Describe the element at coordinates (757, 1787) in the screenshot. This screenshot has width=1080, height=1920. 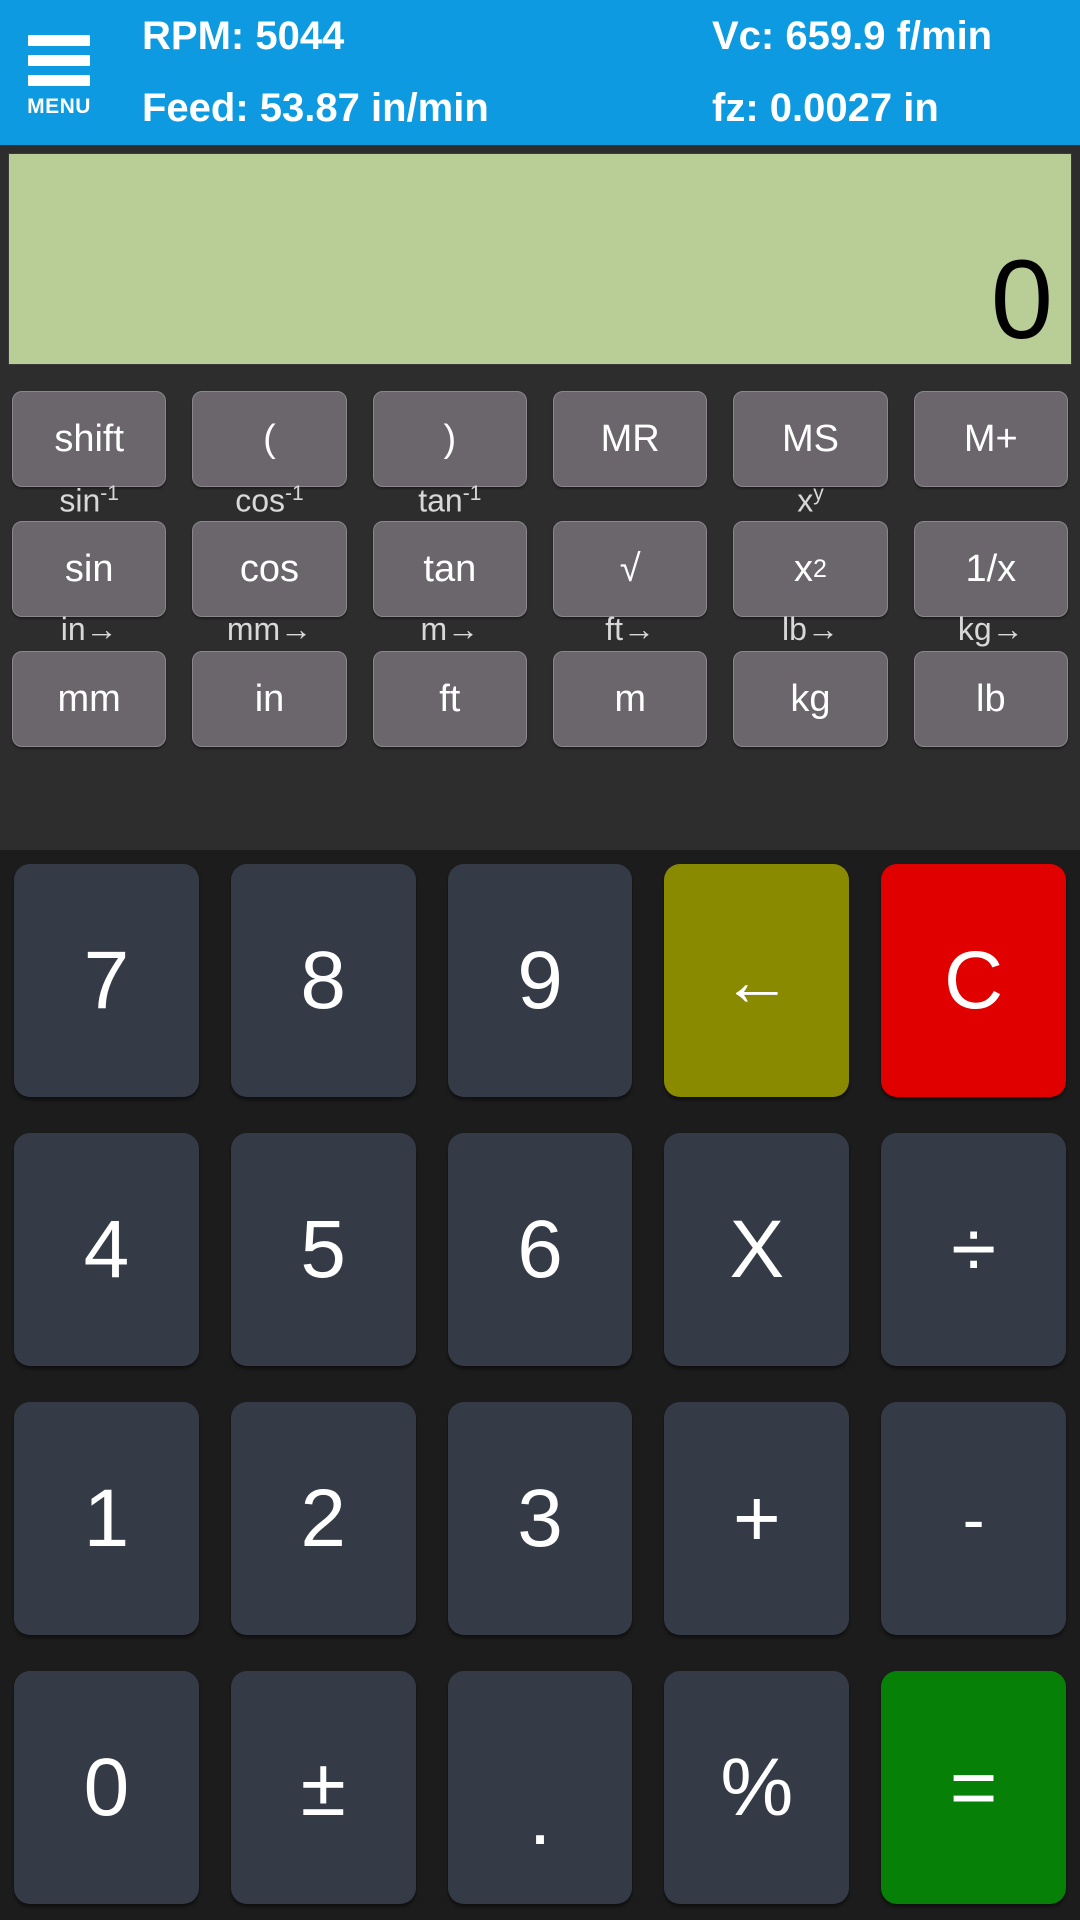
I see `key-percent: %` at that location.